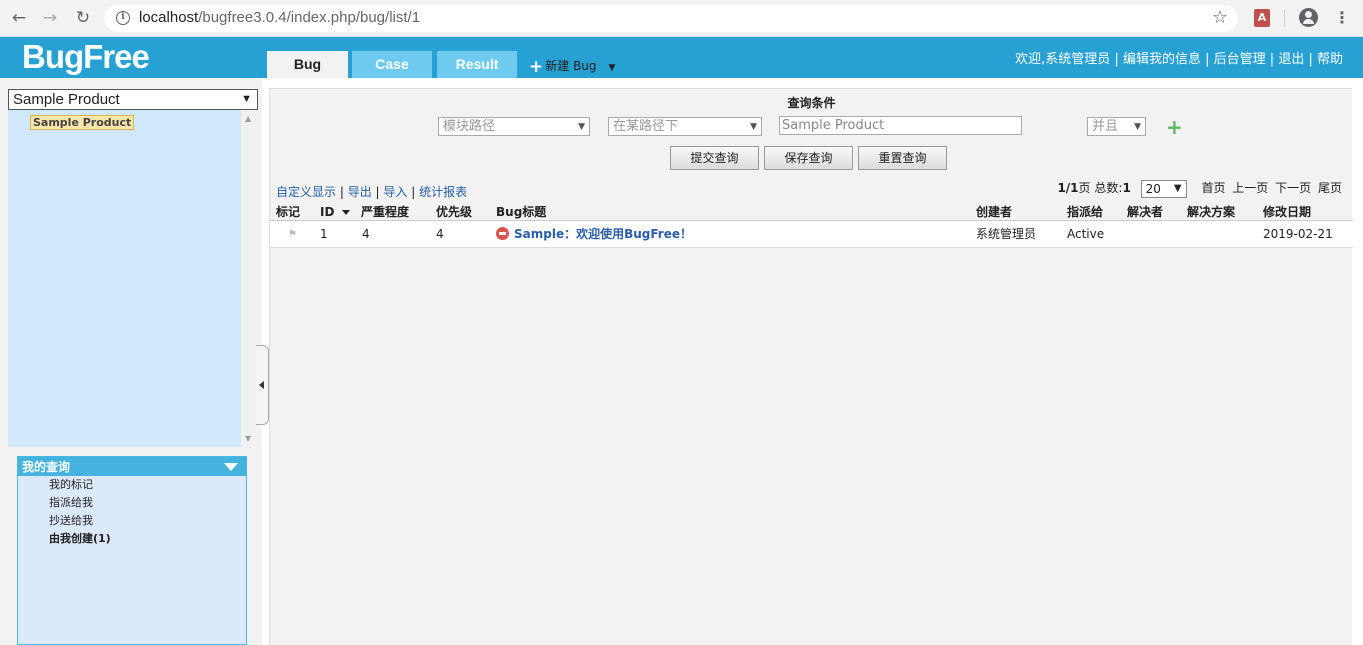 The image size is (1363, 645). I want to click on query-conditions-title: 查询条件, so click(811, 103).